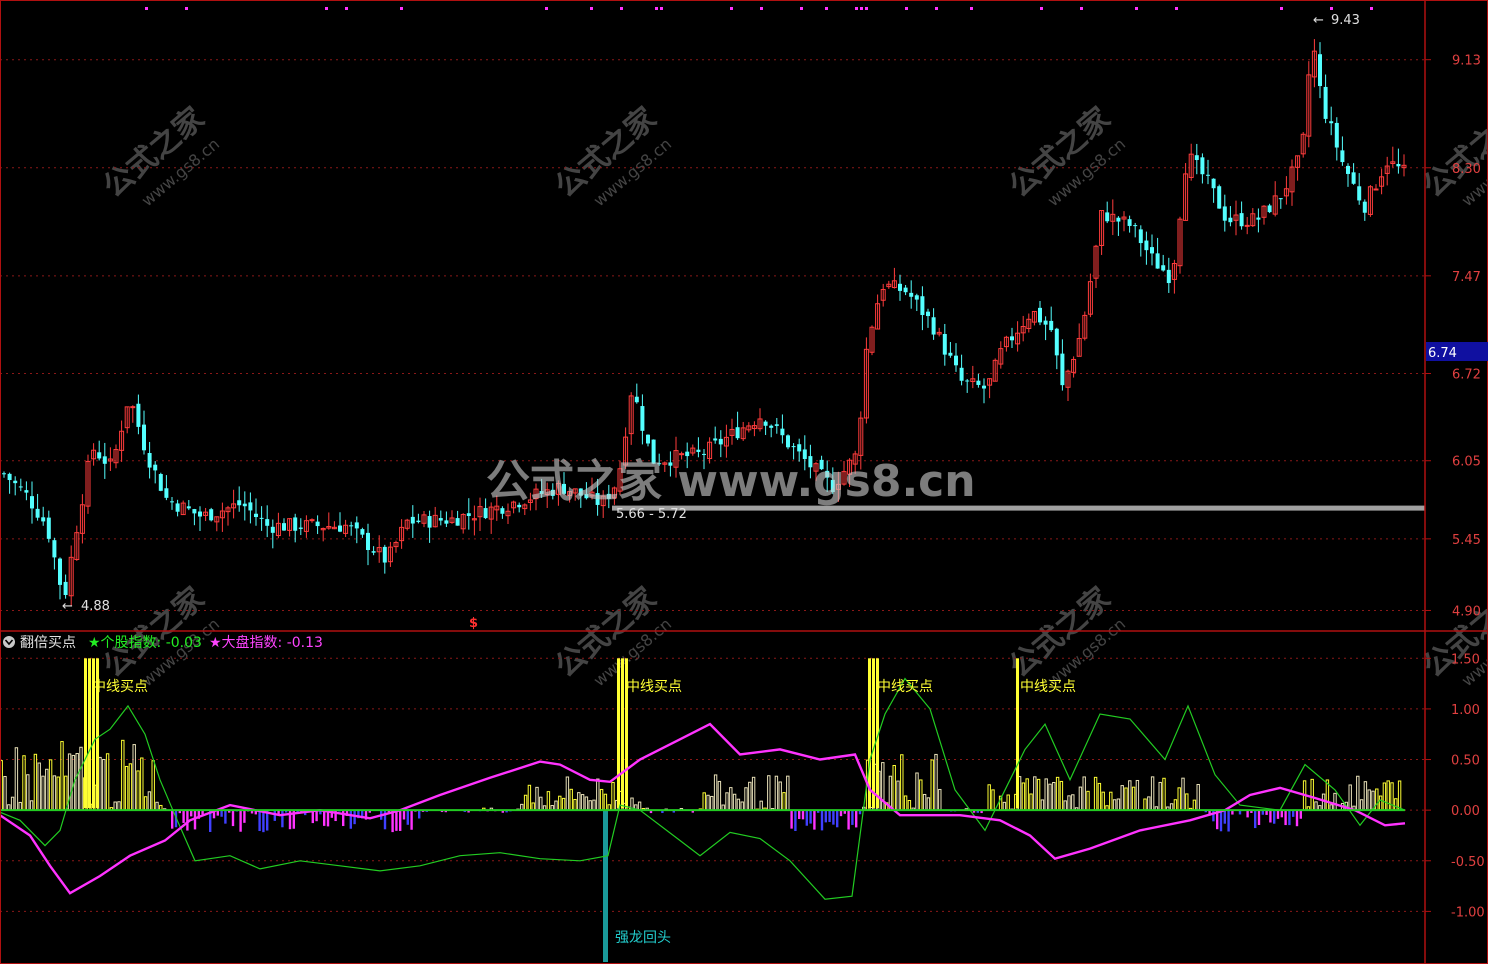  What do you see at coordinates (1468, 862) in the screenshot?
I see `indicator-tick-label: -0.50` at bounding box center [1468, 862].